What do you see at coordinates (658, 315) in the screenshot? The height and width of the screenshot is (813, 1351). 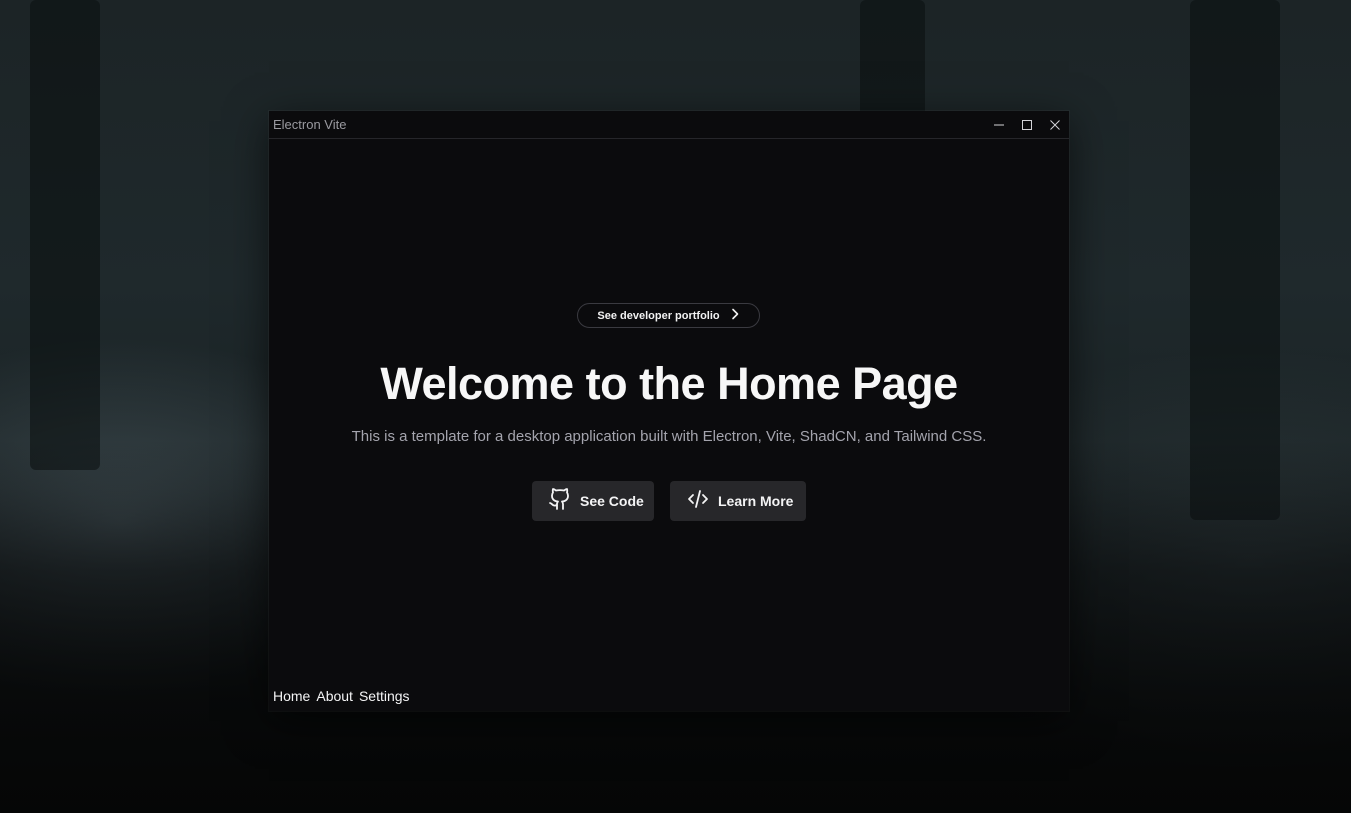 I see `portfolio-link-label: See developer portfolio` at bounding box center [658, 315].